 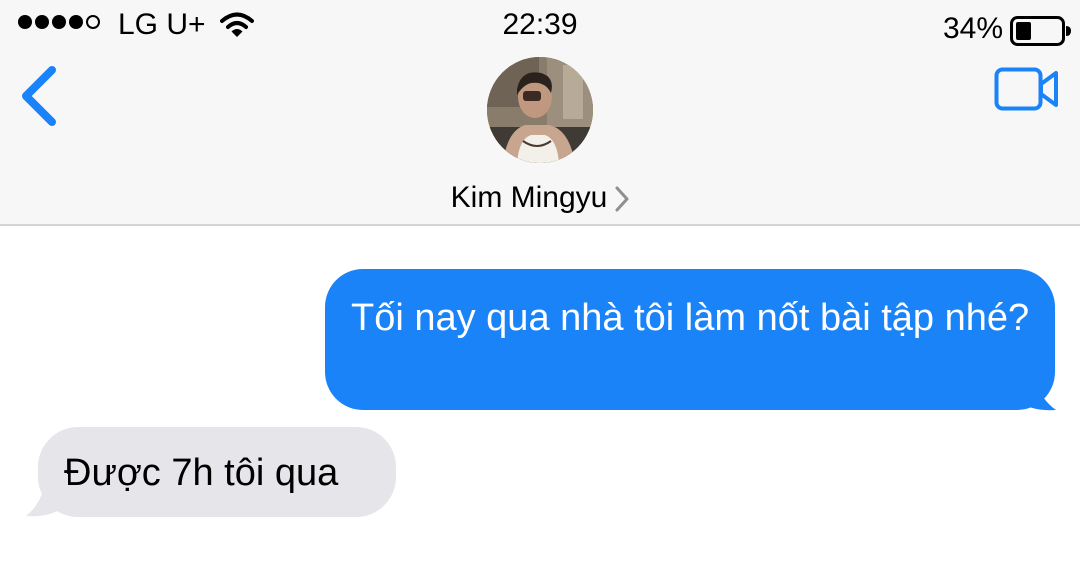 I want to click on contact-name-button: Kim Mingyu, so click(x=540, y=198).